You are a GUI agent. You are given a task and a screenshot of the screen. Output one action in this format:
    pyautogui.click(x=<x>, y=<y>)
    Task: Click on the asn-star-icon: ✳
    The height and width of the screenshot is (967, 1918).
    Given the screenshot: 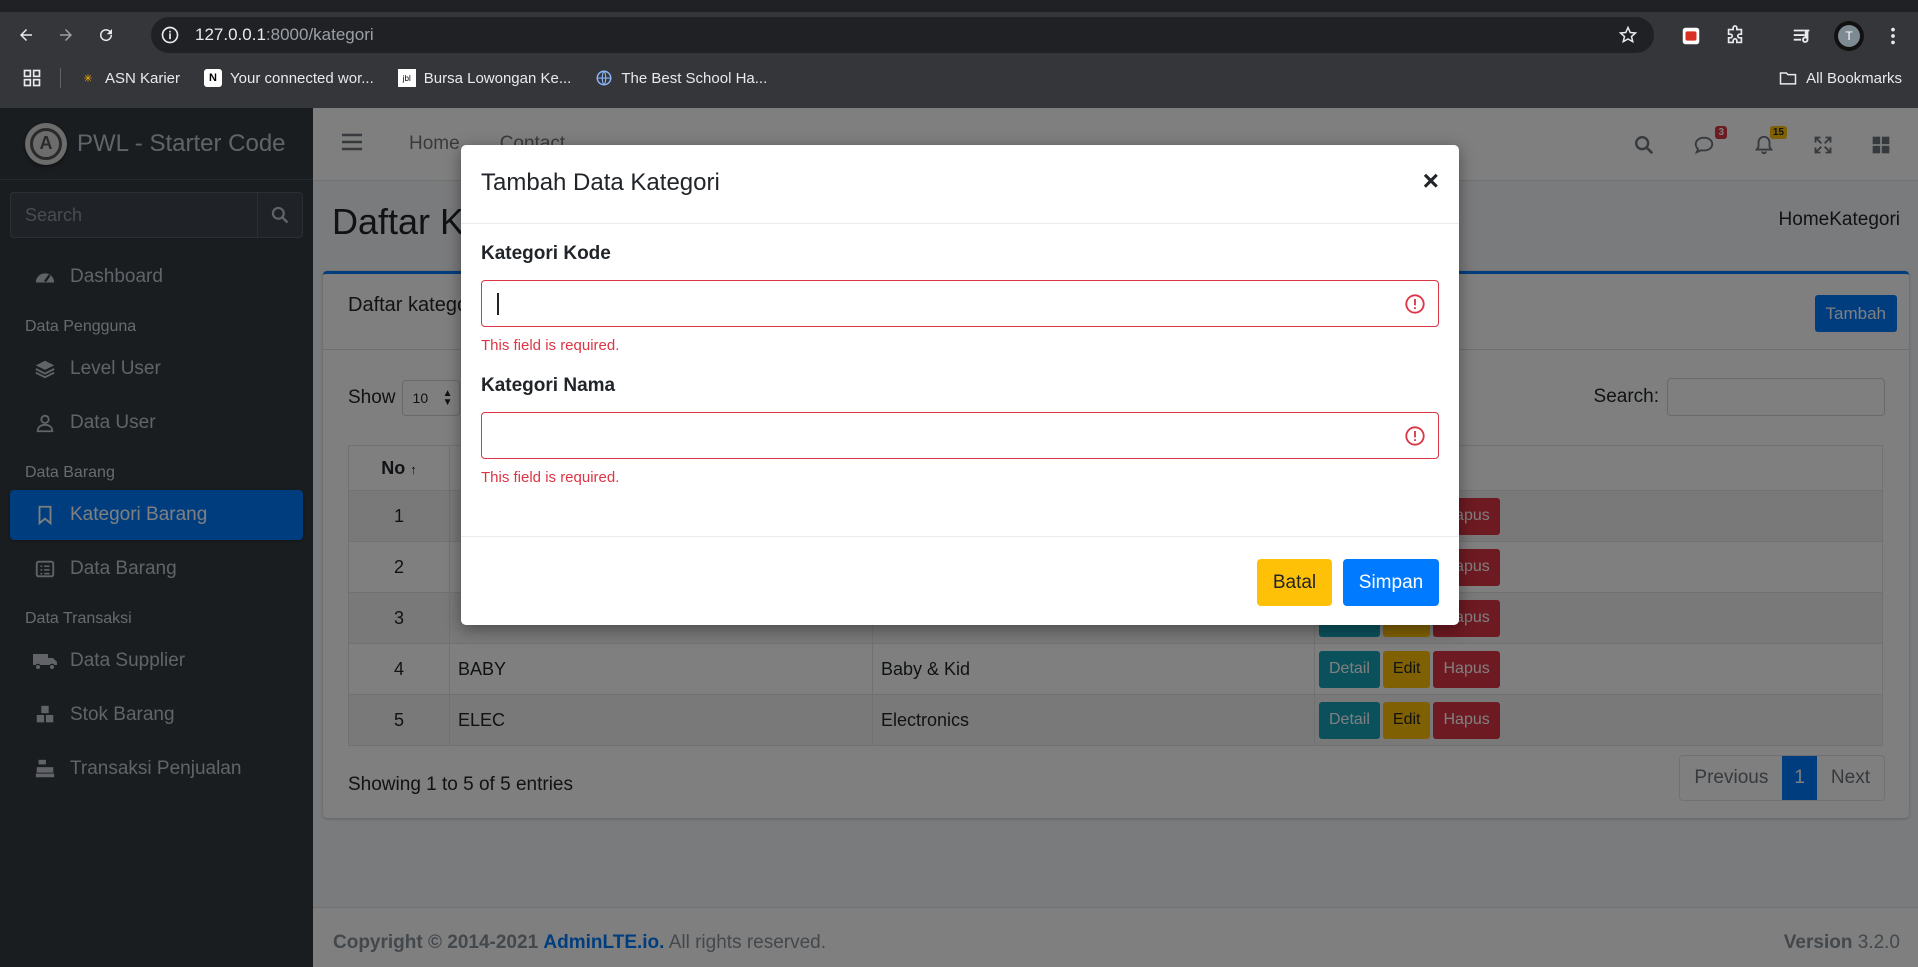 What is the action you would take?
    pyautogui.click(x=88, y=78)
    